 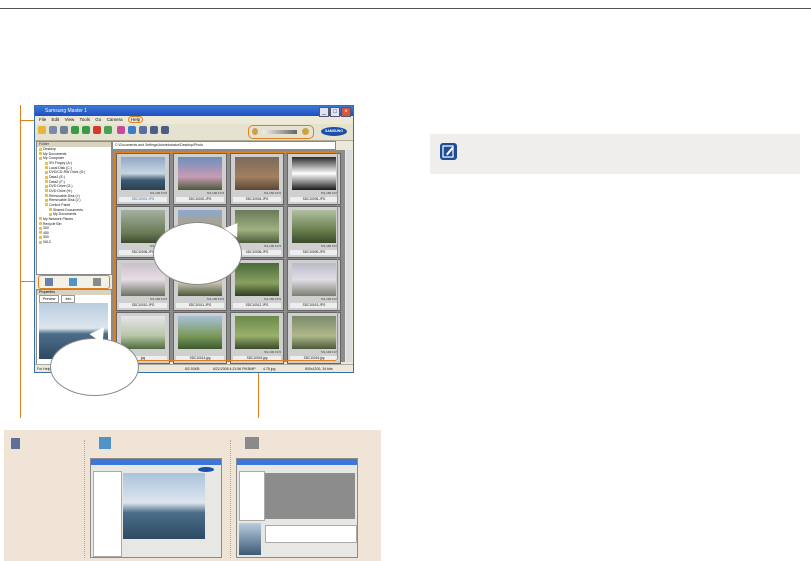 I want to click on folder-label: 450, so click(x=46, y=232).